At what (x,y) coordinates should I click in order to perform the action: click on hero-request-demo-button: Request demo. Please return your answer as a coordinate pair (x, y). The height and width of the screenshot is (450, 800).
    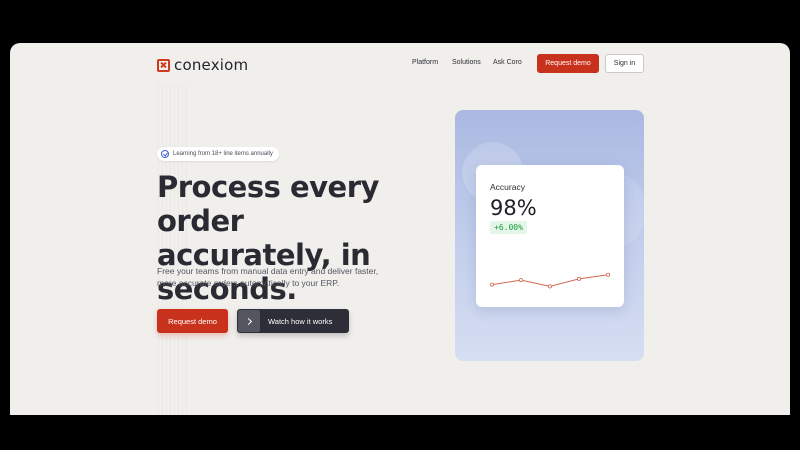
    Looking at the image, I should click on (192, 321).